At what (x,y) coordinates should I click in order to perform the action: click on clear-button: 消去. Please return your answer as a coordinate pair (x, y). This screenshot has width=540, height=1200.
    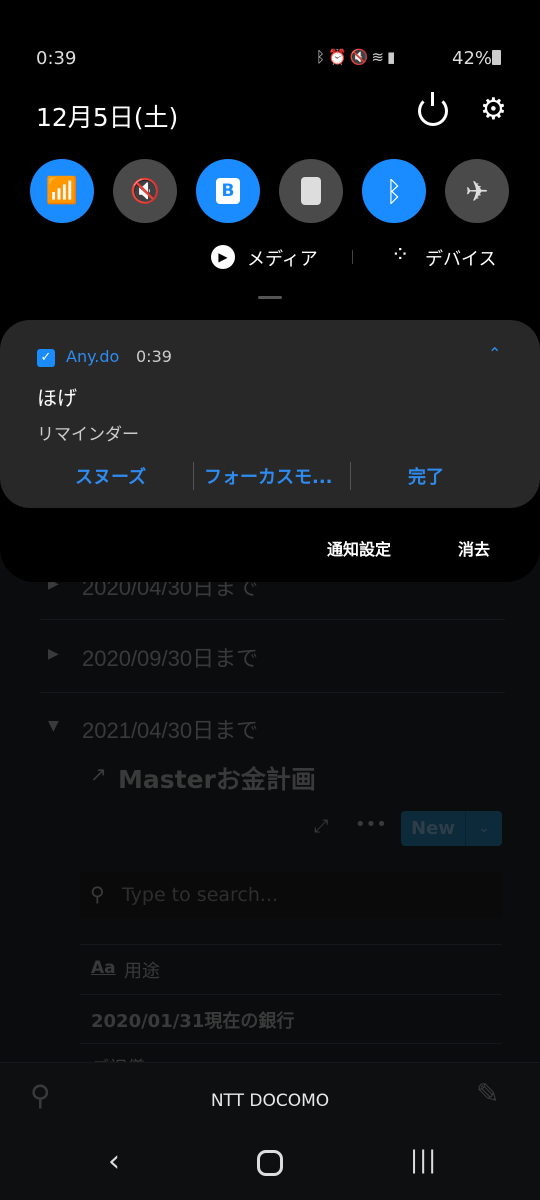
    Looking at the image, I should click on (474, 548).